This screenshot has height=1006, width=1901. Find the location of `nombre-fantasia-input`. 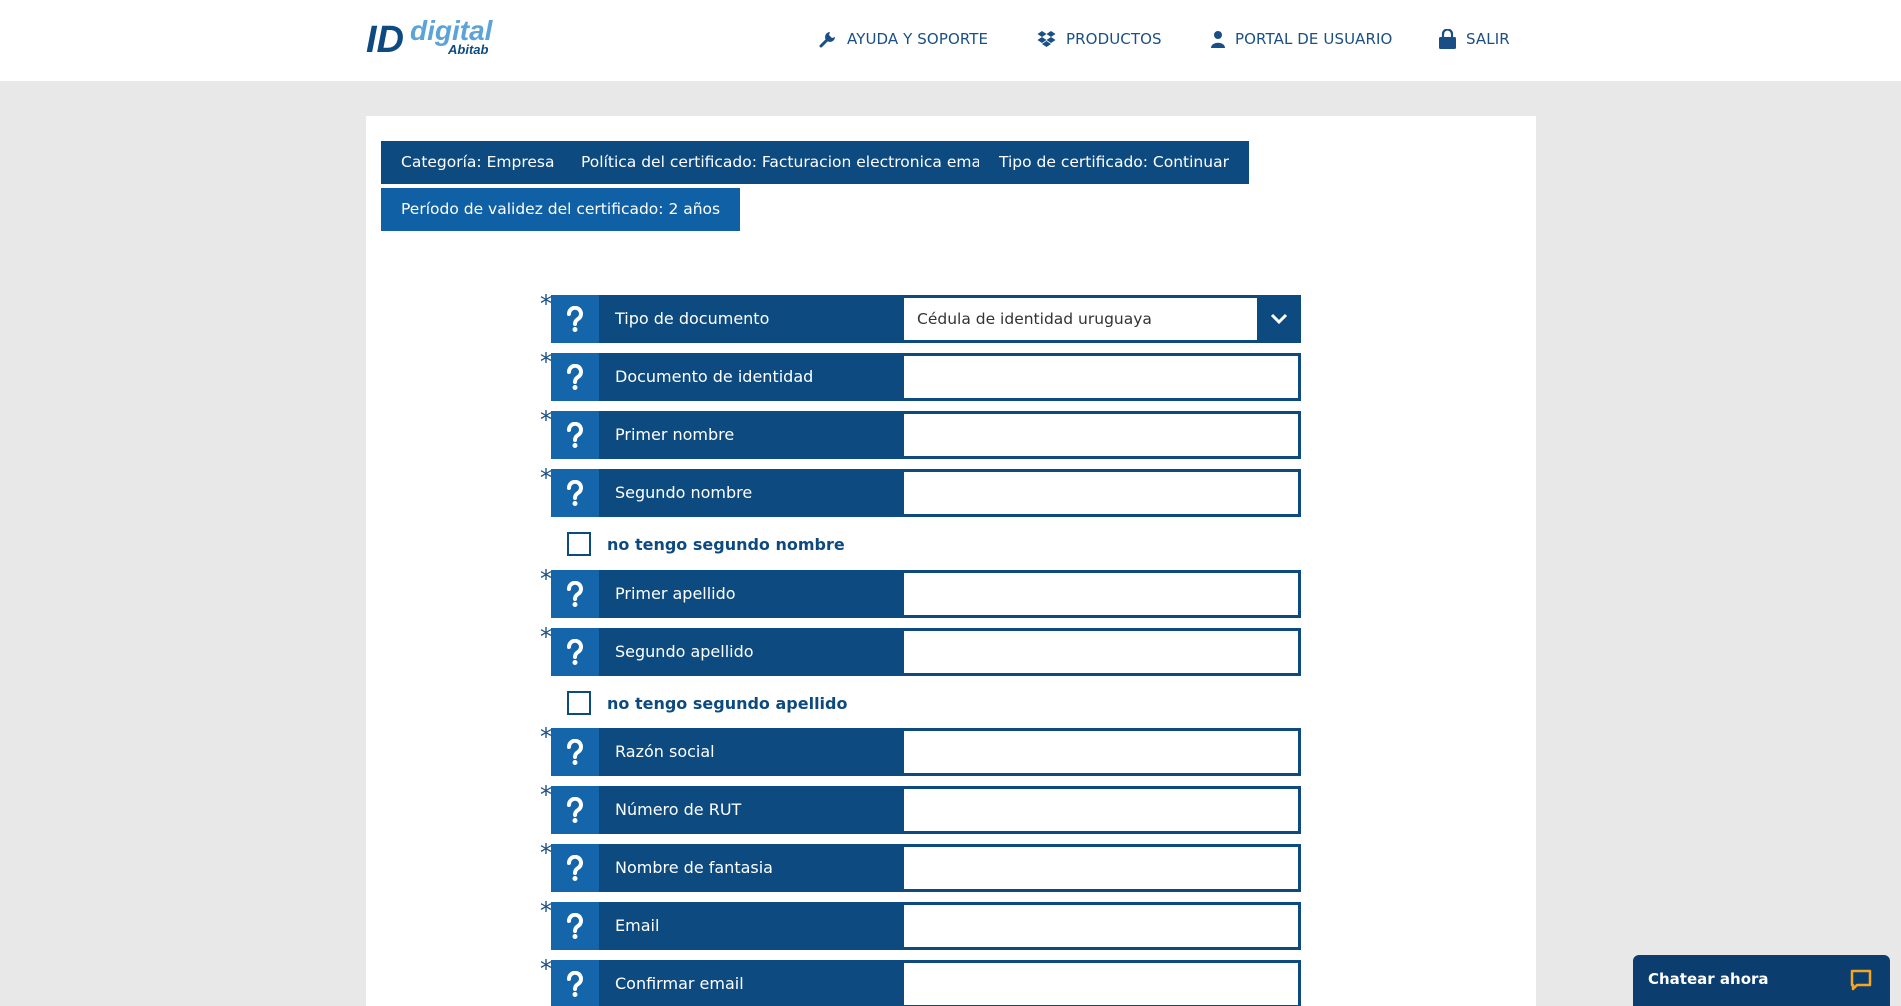

nombre-fantasia-input is located at coordinates (1101, 868).